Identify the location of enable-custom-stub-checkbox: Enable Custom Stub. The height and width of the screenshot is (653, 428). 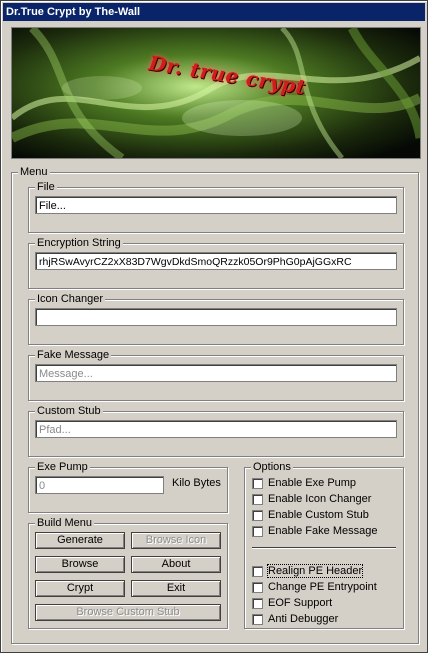
(310, 515).